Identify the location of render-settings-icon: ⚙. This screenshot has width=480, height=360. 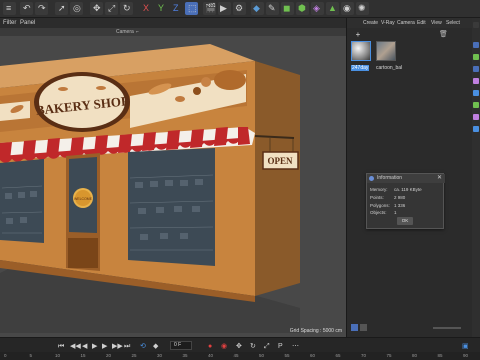
(239, 8).